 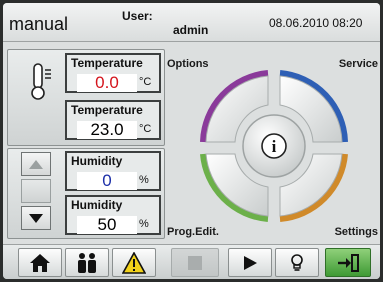 I want to click on warning-icon, so click(x=134, y=262).